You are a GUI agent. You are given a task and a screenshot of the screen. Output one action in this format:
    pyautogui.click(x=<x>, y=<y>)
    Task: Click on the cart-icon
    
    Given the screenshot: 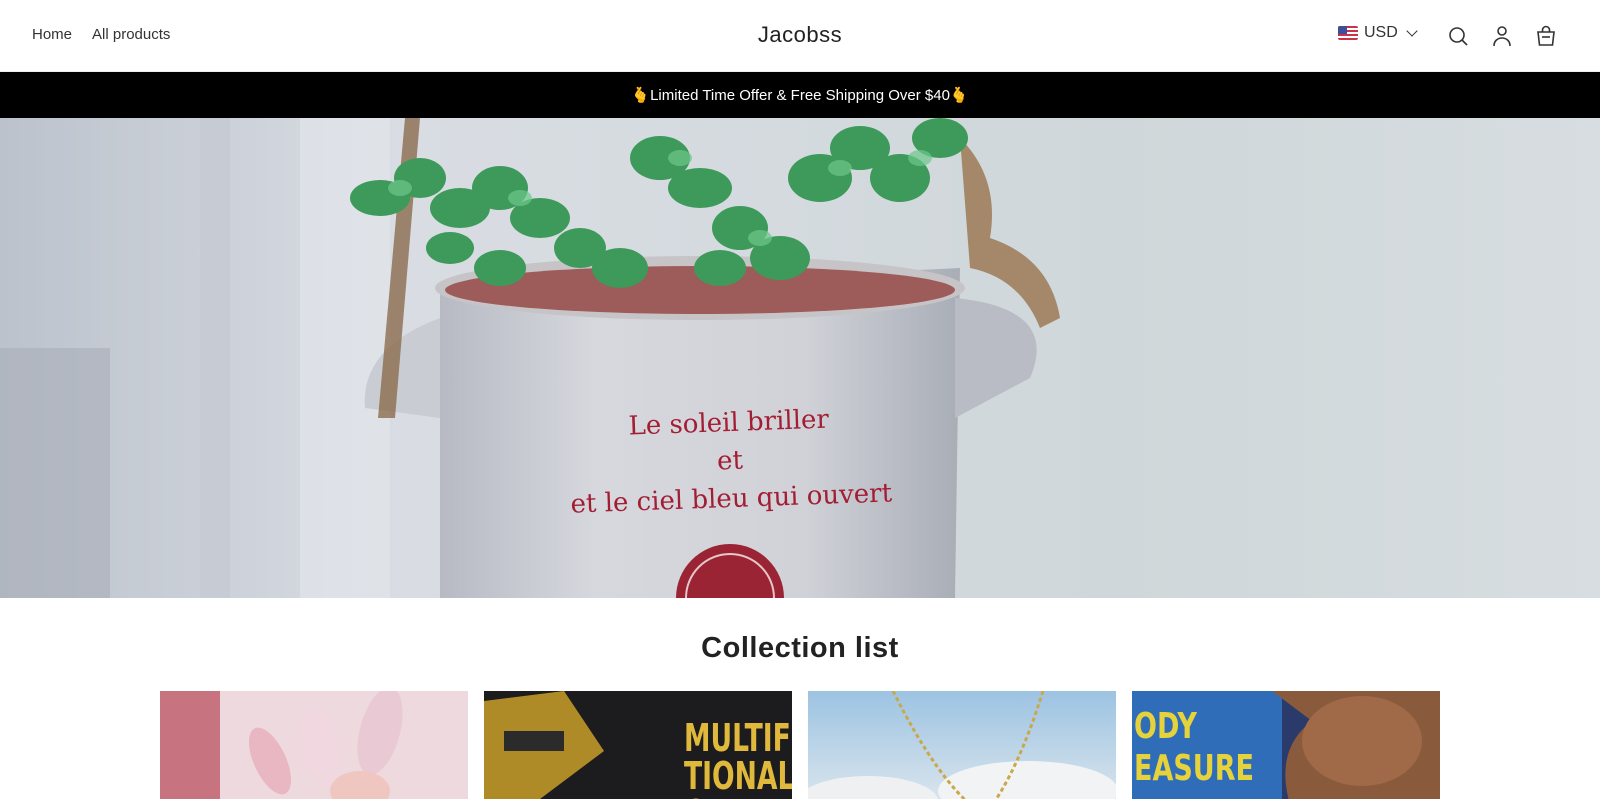 What is the action you would take?
    pyautogui.click(x=1546, y=36)
    